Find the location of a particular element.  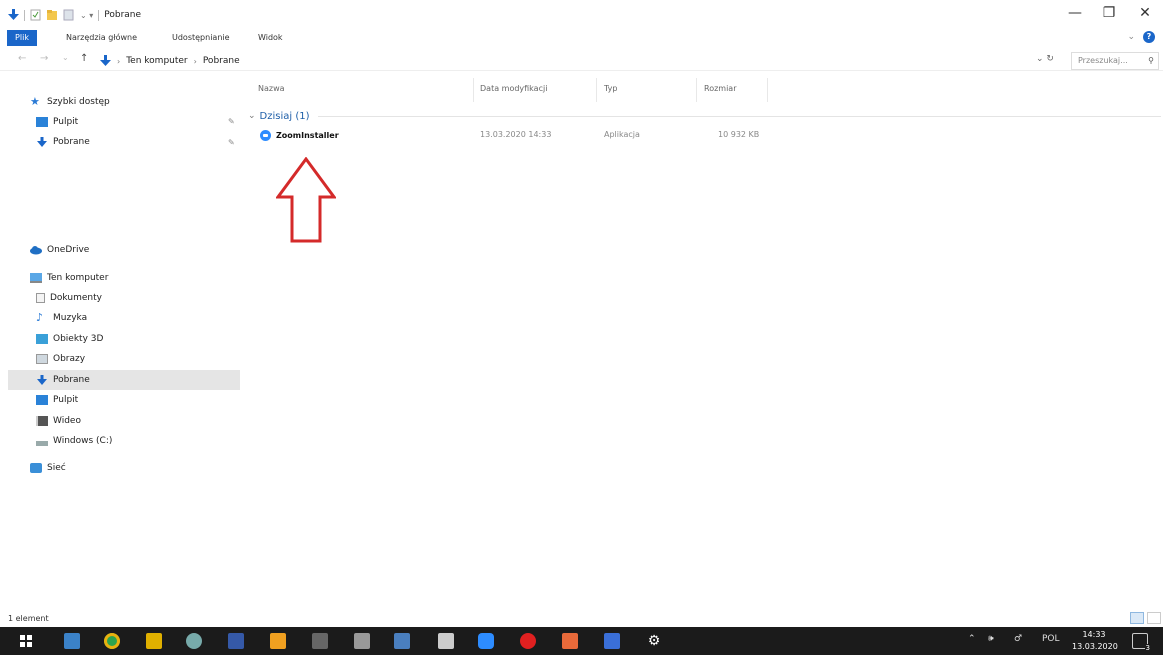

clock-date: 13.03.2020 is located at coordinates (1095, 646).